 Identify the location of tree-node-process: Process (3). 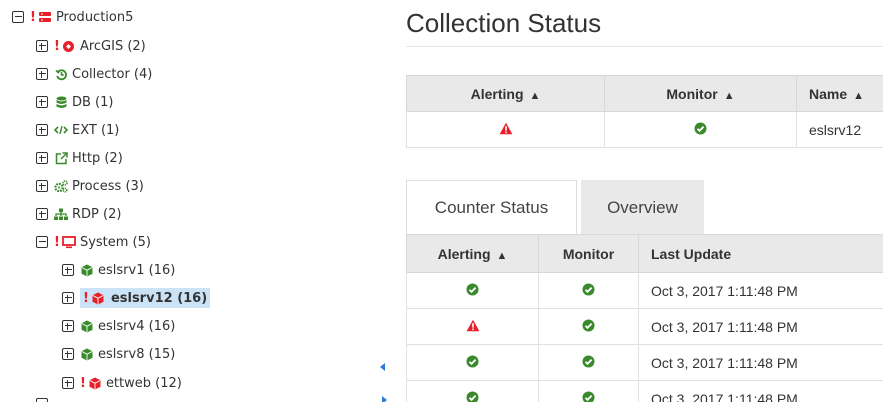
(90, 186).